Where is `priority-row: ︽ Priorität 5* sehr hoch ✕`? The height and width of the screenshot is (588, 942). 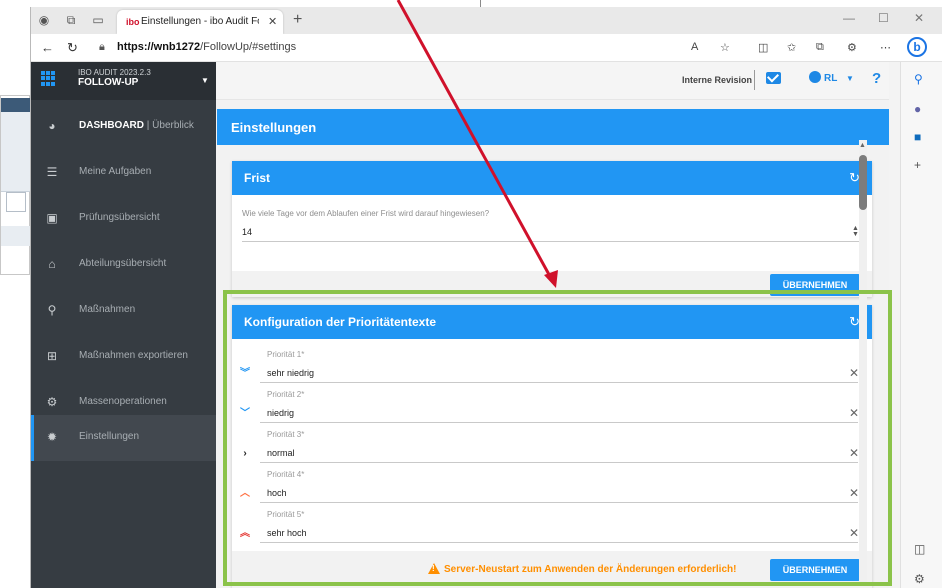 priority-row: ︽ Priorität 5* sehr hoch ✕ is located at coordinates (552, 525).